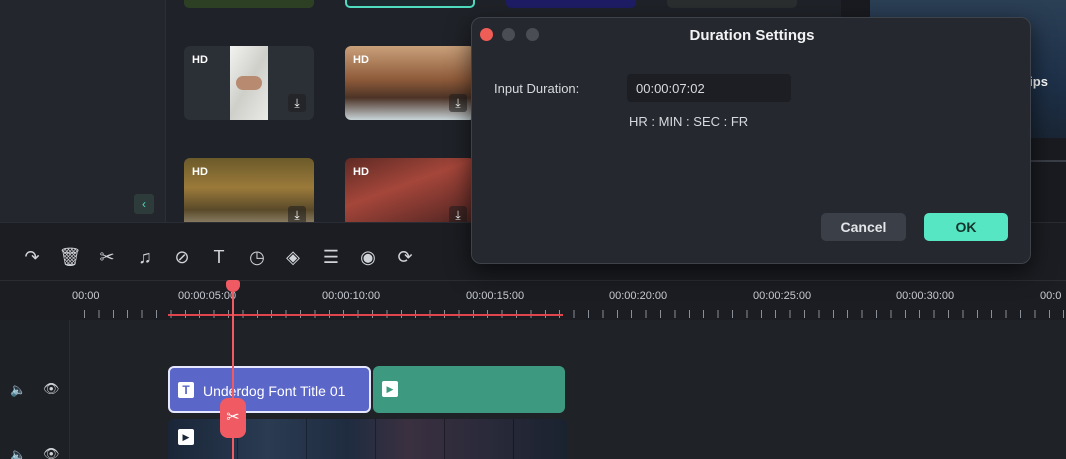 Image resolution: width=1066 pixels, height=459 pixels. What do you see at coordinates (709, 88) in the screenshot?
I see `duration-input` at bounding box center [709, 88].